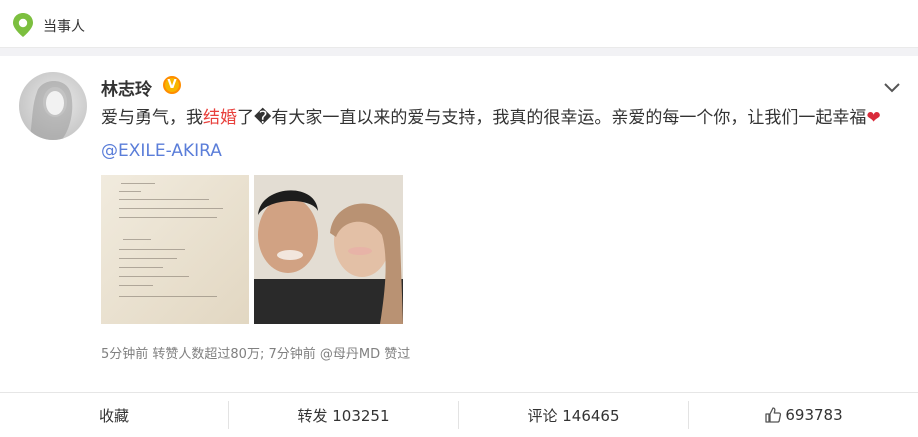 The width and height of the screenshot is (918, 437). What do you see at coordinates (126, 87) in the screenshot?
I see `username: 林志玲` at bounding box center [126, 87].